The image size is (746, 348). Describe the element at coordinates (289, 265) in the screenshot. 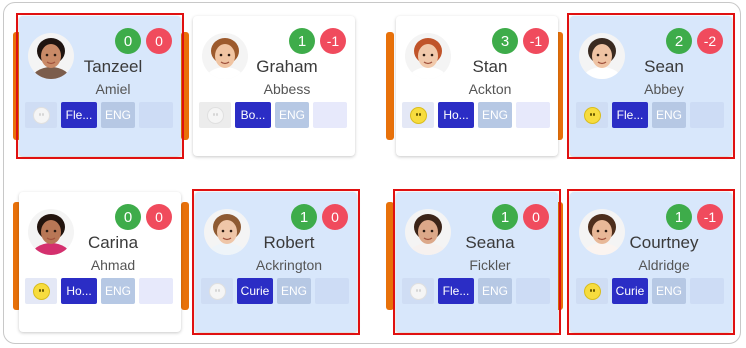

I see `student-last-name: Ackrington` at that location.